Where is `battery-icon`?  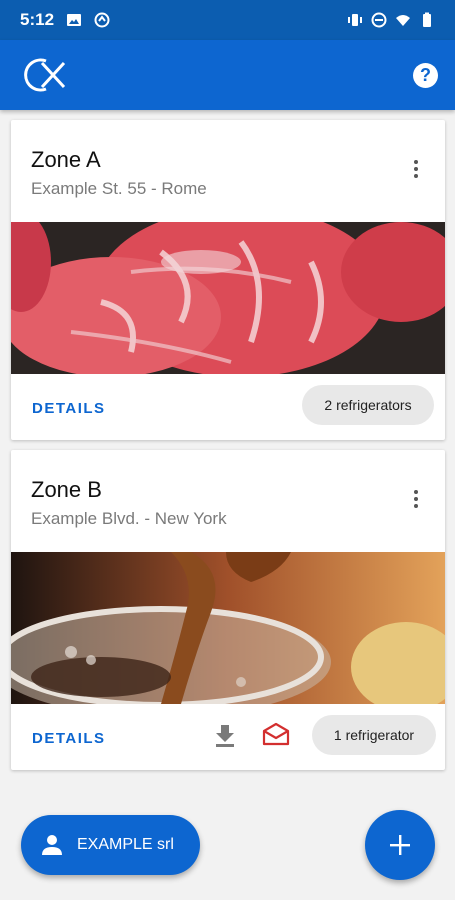
battery-icon is located at coordinates (427, 19).